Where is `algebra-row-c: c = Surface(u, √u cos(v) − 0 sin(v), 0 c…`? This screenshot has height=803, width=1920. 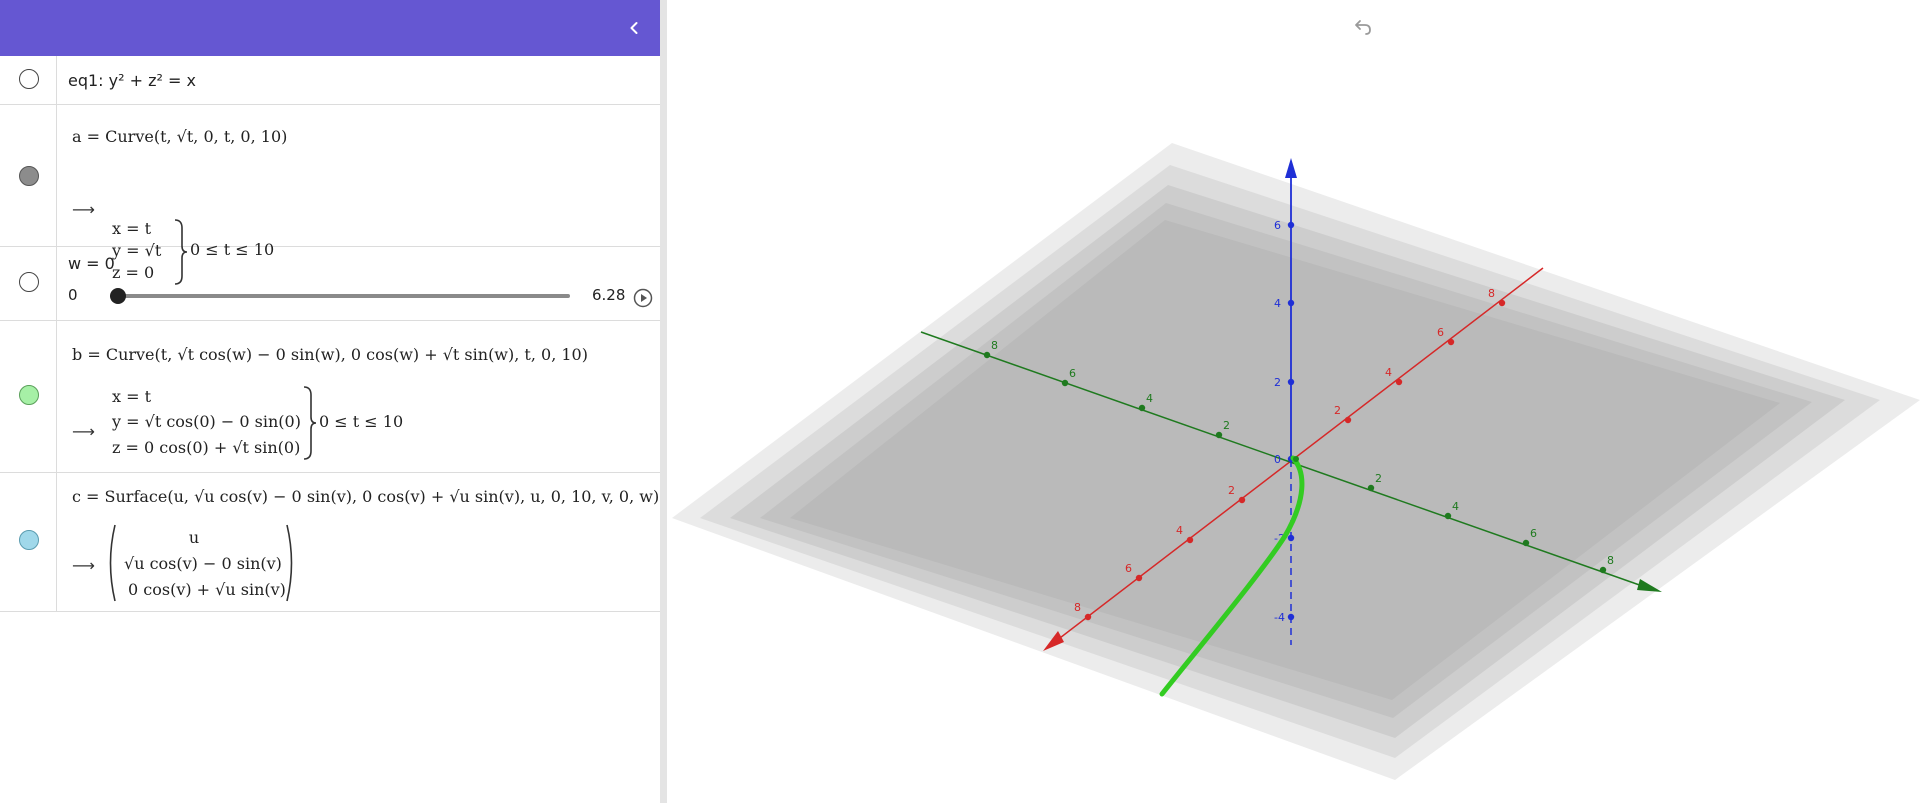 algebra-row-c: c = Surface(u, √u cos(v) − 0 sin(v), 0 c… is located at coordinates (330, 542).